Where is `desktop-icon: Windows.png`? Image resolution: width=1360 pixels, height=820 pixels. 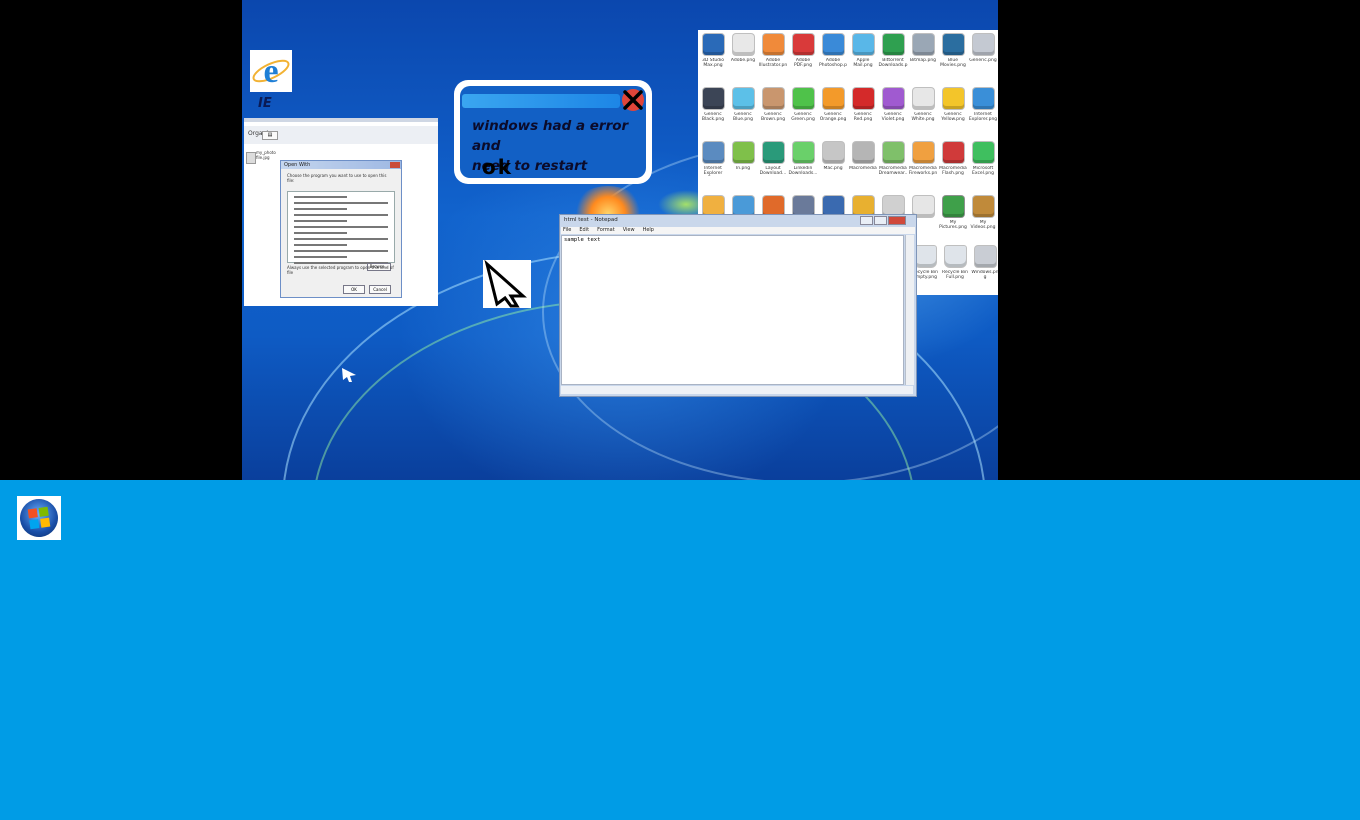
desktop-icon: Windows.png is located at coordinates (984, 263).